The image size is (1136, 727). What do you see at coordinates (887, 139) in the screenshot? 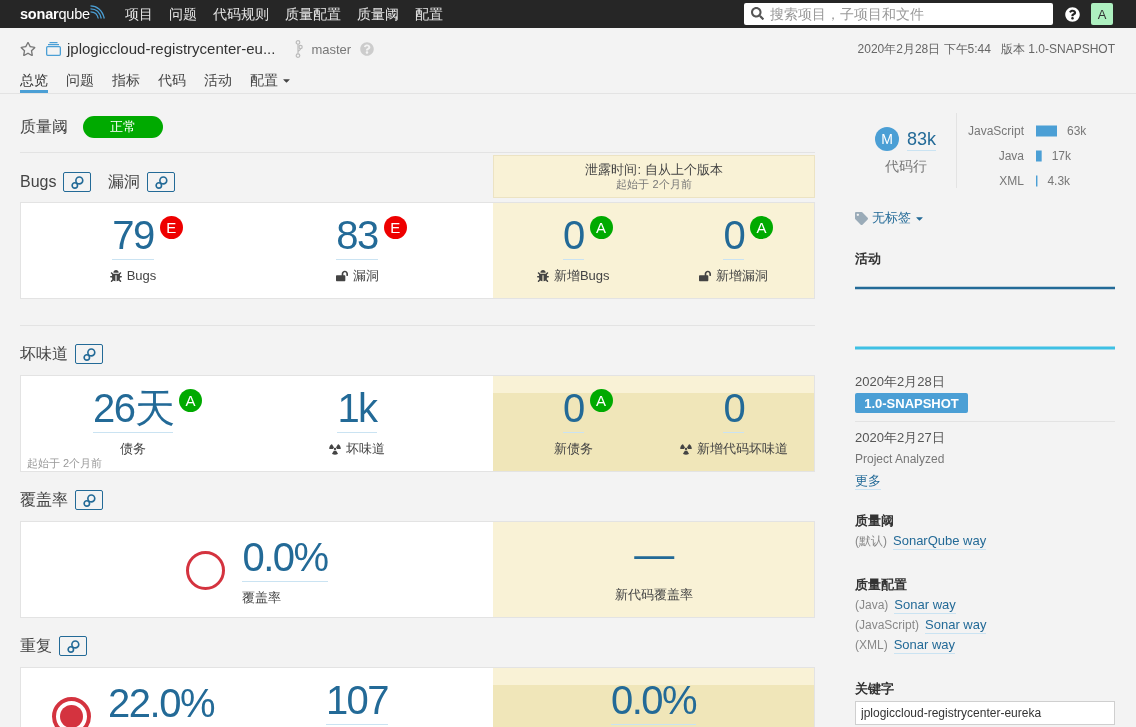
I see `size-rating-badge: M` at bounding box center [887, 139].